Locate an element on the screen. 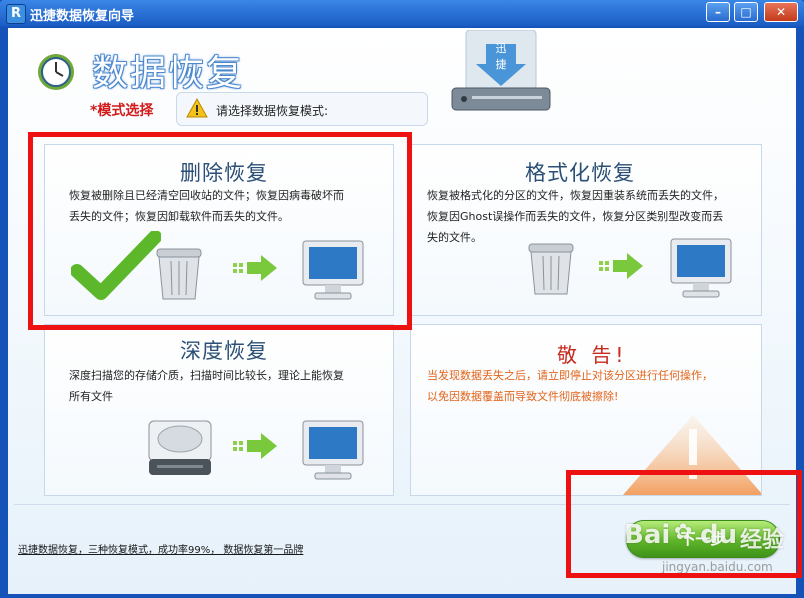 This screenshot has height=598, width=804. mode-desc-line: 恢复因Ghost误操作而丢失的文件，恢复分区类别型改变而丢 is located at coordinates (575, 216).